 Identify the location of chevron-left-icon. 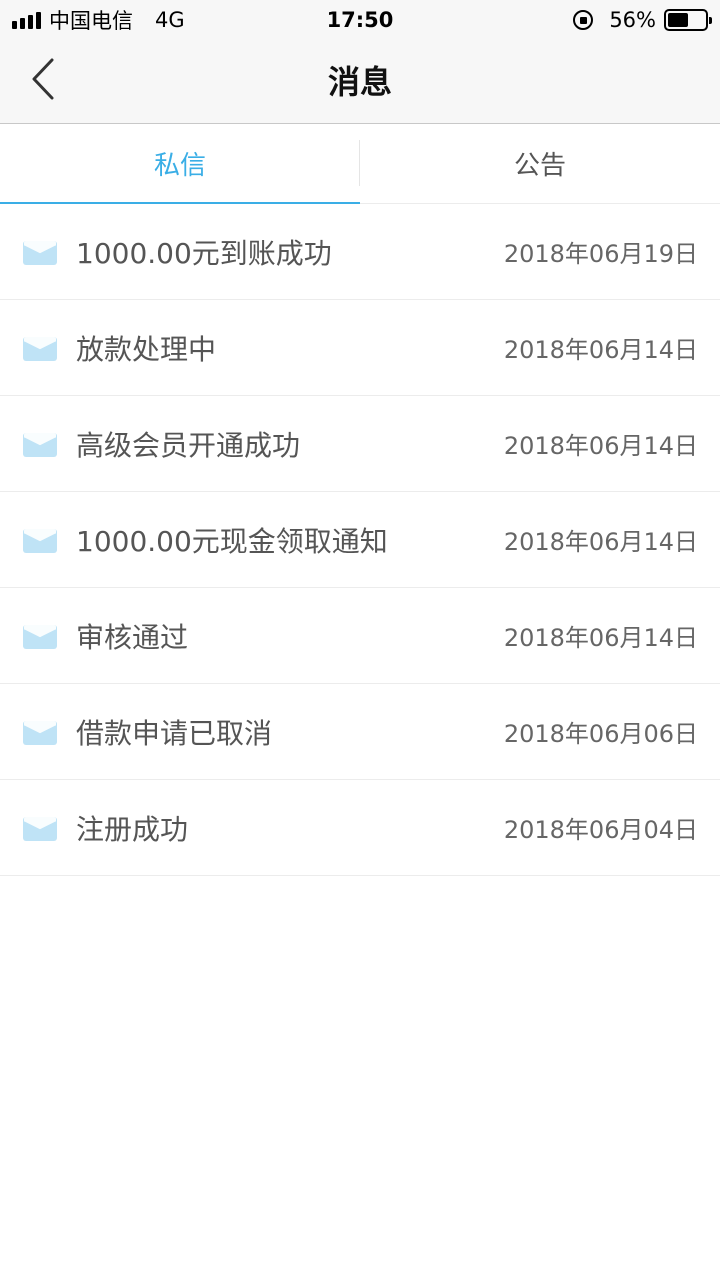
(43, 79).